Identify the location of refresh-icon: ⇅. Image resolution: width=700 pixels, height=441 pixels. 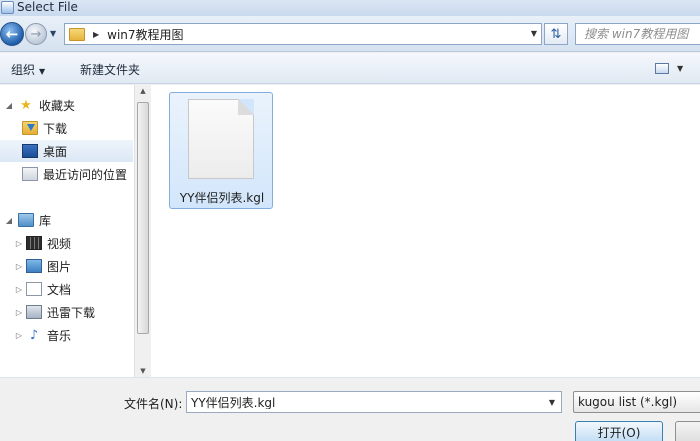
(556, 34).